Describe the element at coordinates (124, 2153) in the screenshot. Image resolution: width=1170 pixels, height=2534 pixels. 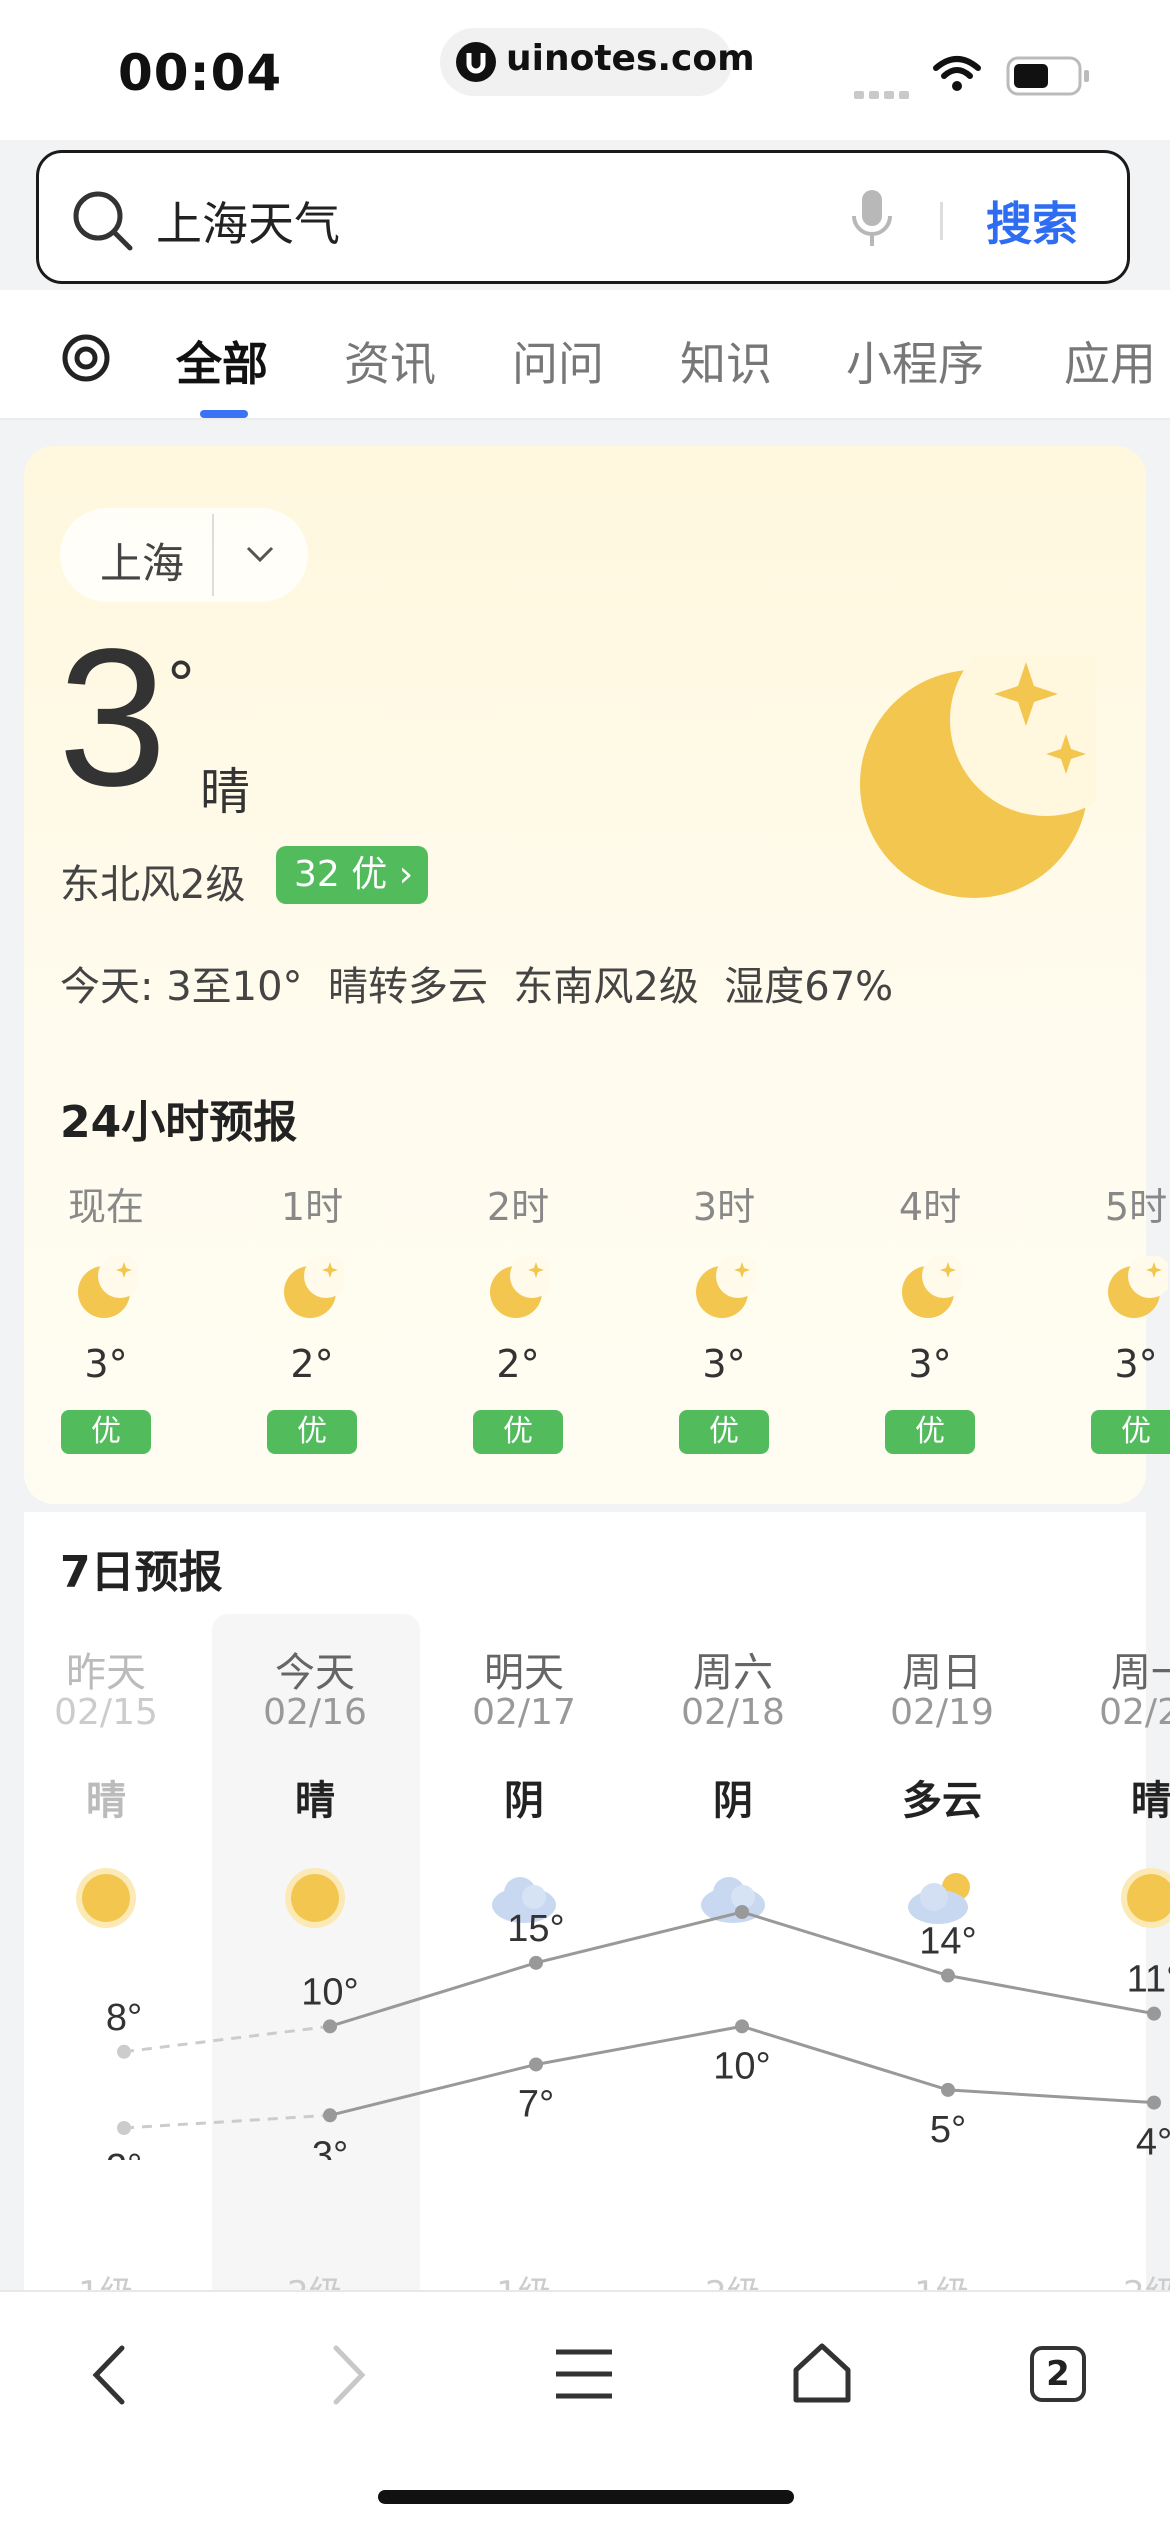
I see `low-temperature-label: 2°` at that location.